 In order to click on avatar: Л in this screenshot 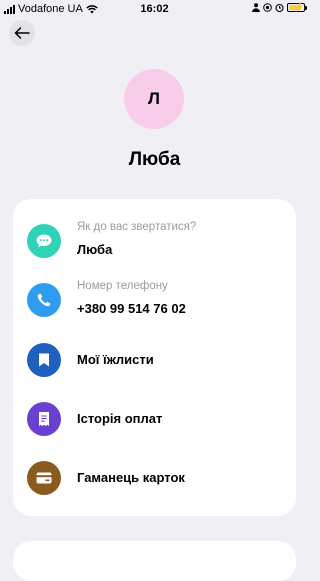, I will do `click(154, 99)`.